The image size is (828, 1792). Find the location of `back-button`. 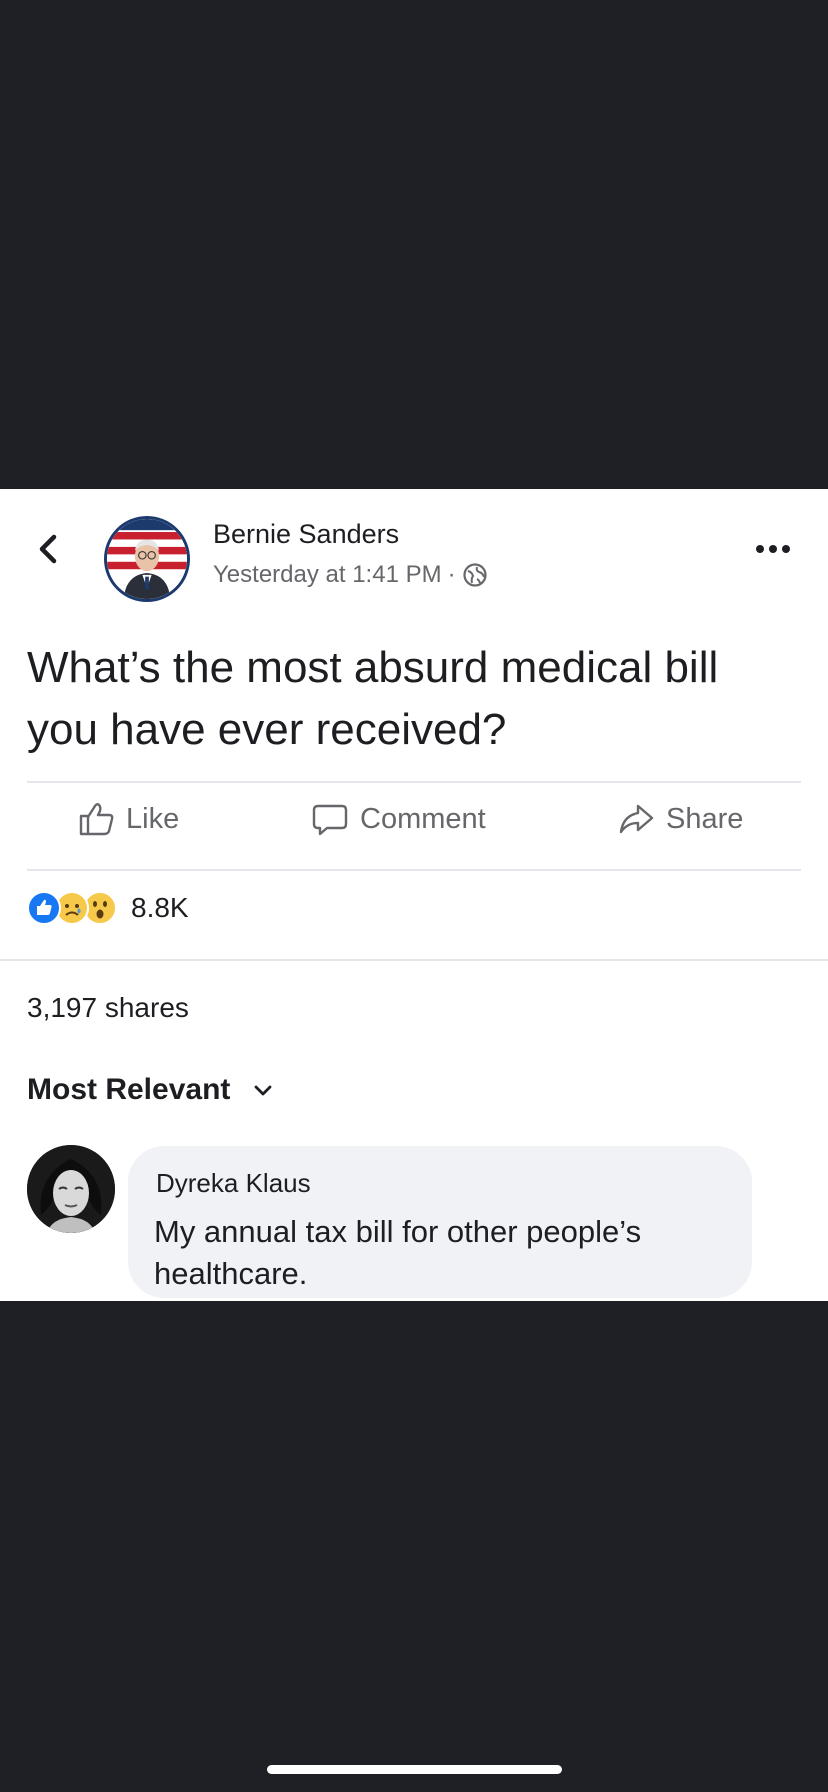

back-button is located at coordinates (48, 549).